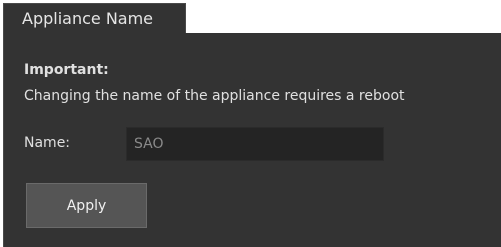 This screenshot has width=501, height=247. What do you see at coordinates (47, 143) in the screenshot?
I see `name-label: Name:` at bounding box center [47, 143].